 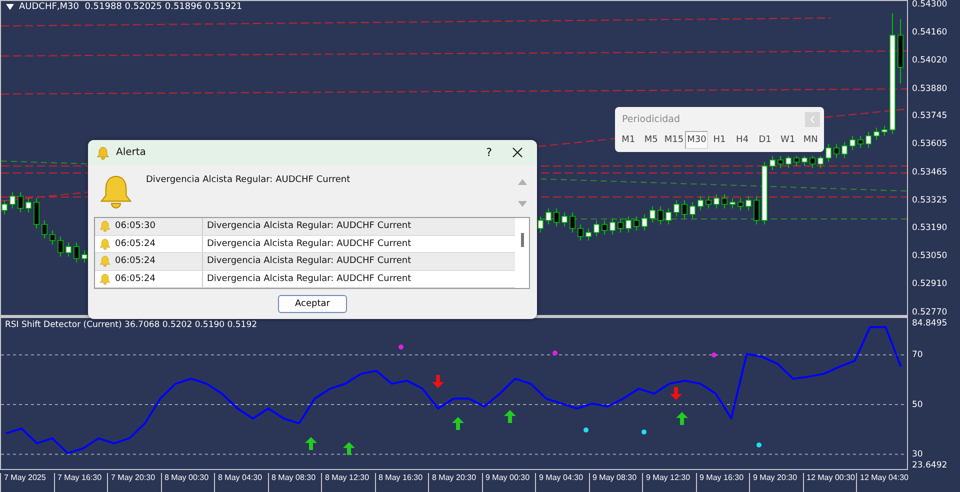 I want to click on time-label: 9 May 04:30, so click(x=561, y=482).